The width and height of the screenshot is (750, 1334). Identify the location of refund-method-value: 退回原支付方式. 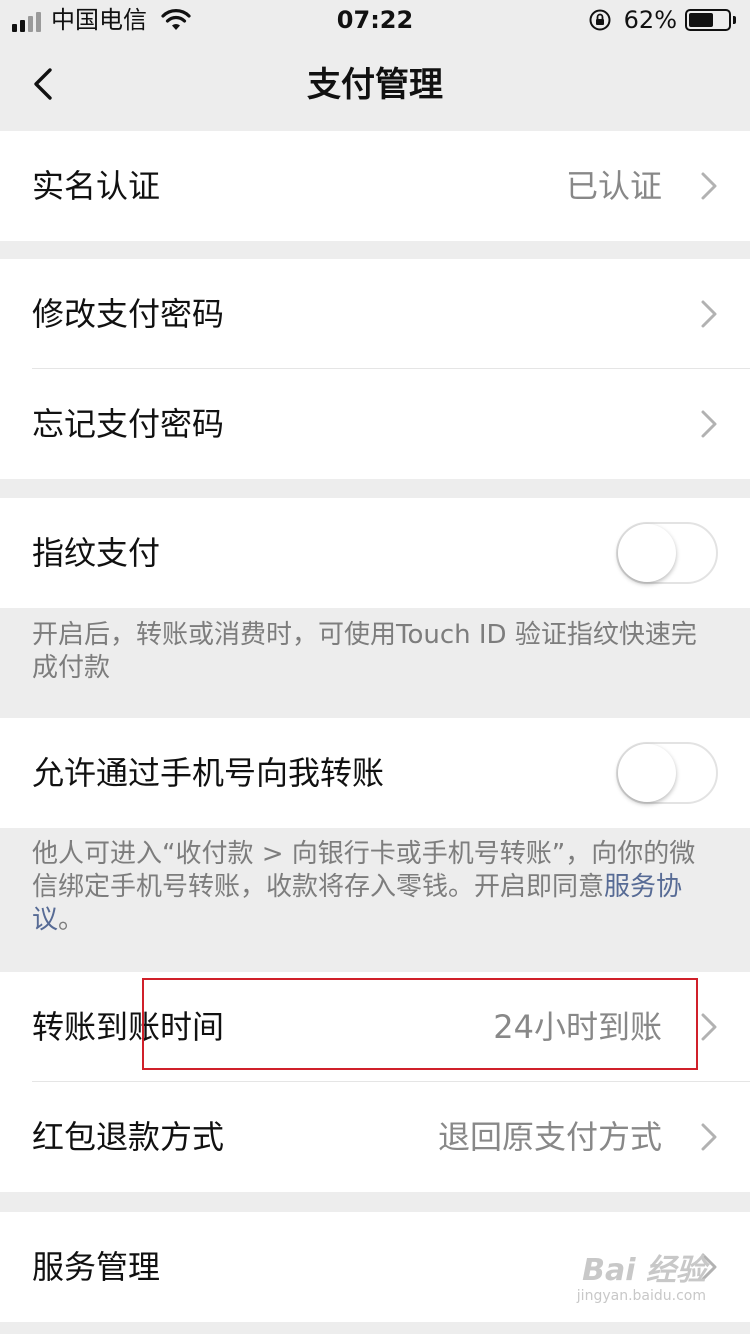
(549, 1137).